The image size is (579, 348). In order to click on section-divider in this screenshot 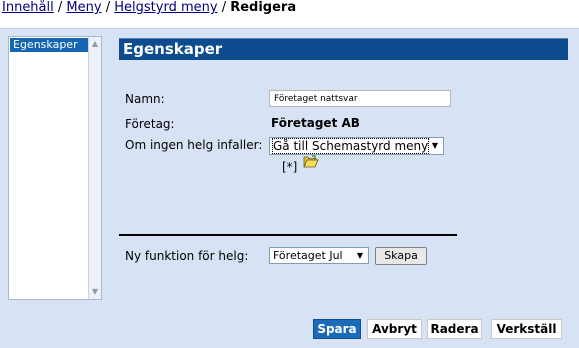, I will do `click(288, 235)`.